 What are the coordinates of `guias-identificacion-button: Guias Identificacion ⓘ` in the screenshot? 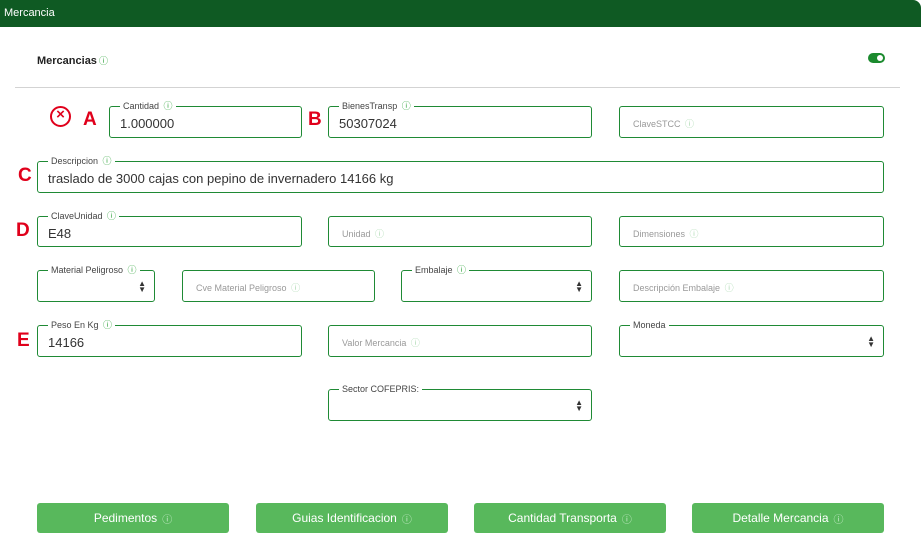 It's located at (352, 518).